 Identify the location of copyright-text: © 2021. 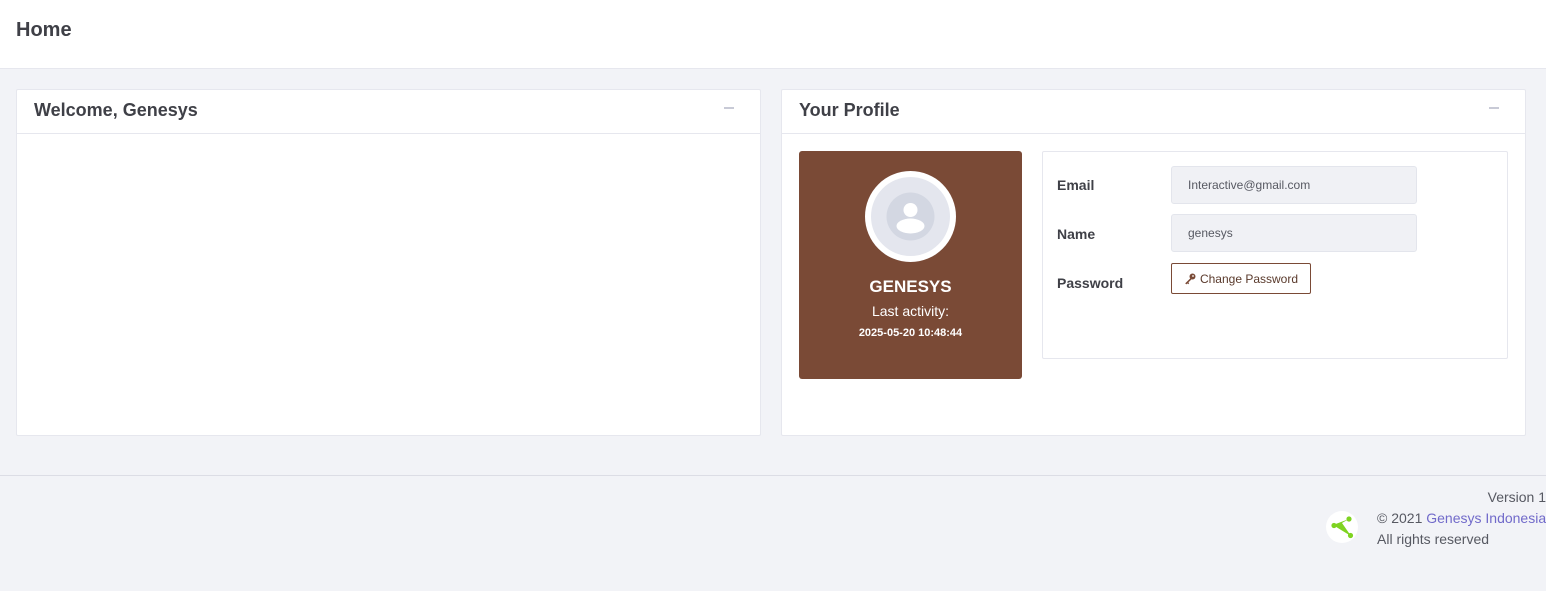
(1400, 518).